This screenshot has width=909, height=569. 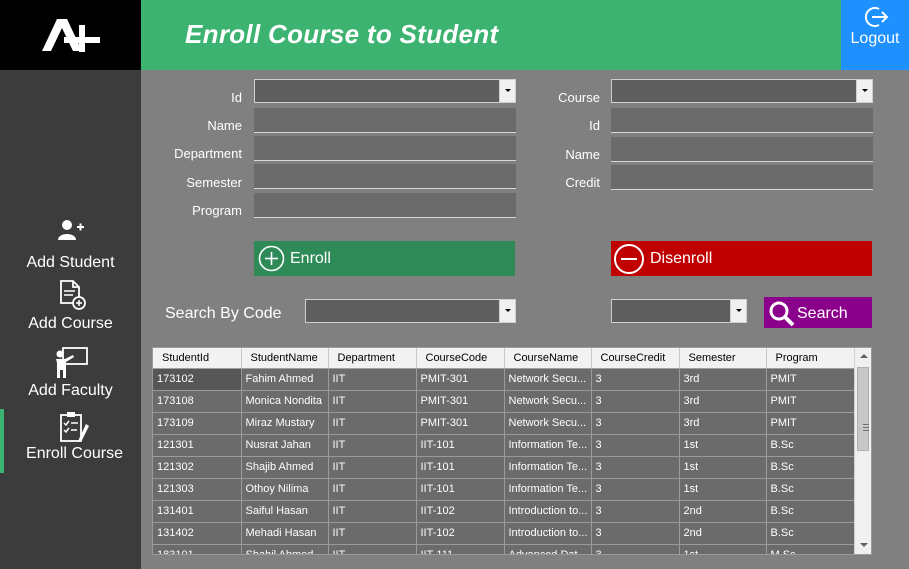 What do you see at coordinates (197, 401) in the screenshot?
I see `table-cell: 173108` at bounding box center [197, 401].